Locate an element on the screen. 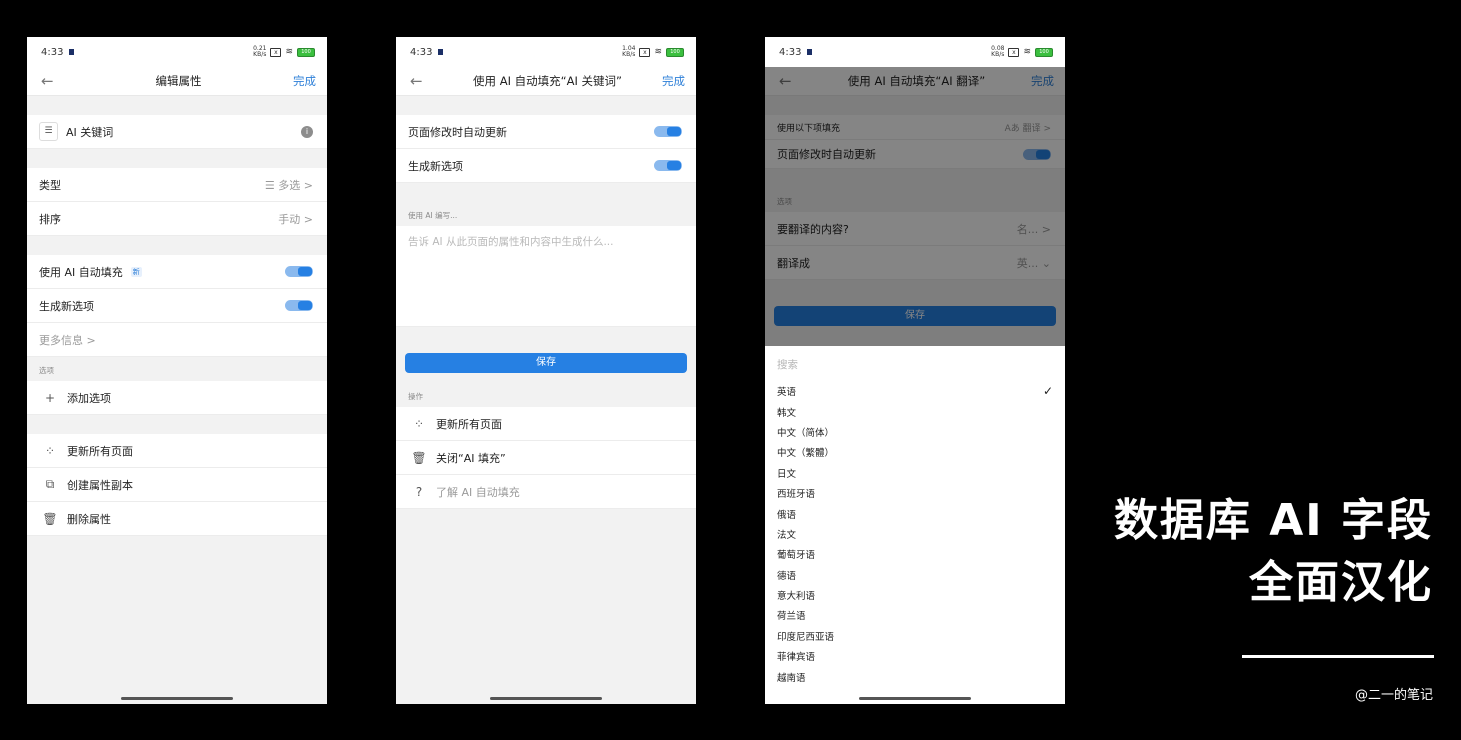  property-name: AI 关键词 is located at coordinates (89, 132).